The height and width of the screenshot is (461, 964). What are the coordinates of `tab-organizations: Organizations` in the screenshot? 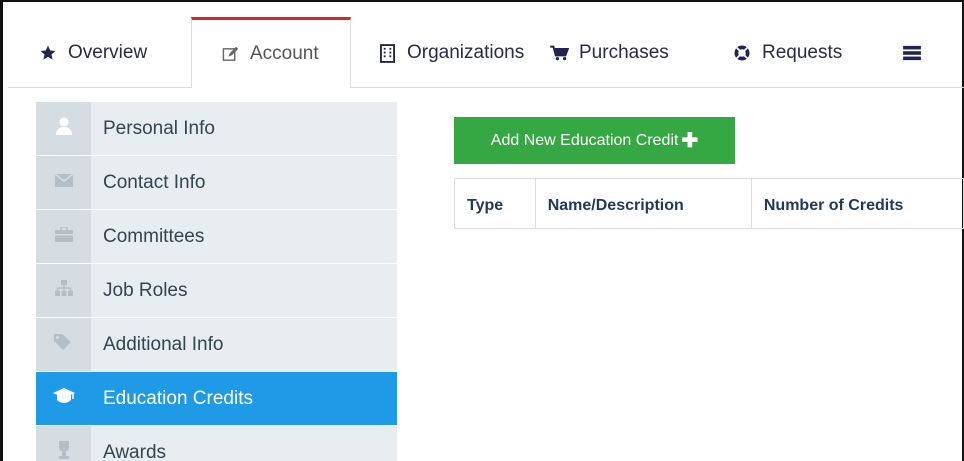 It's located at (450, 53).